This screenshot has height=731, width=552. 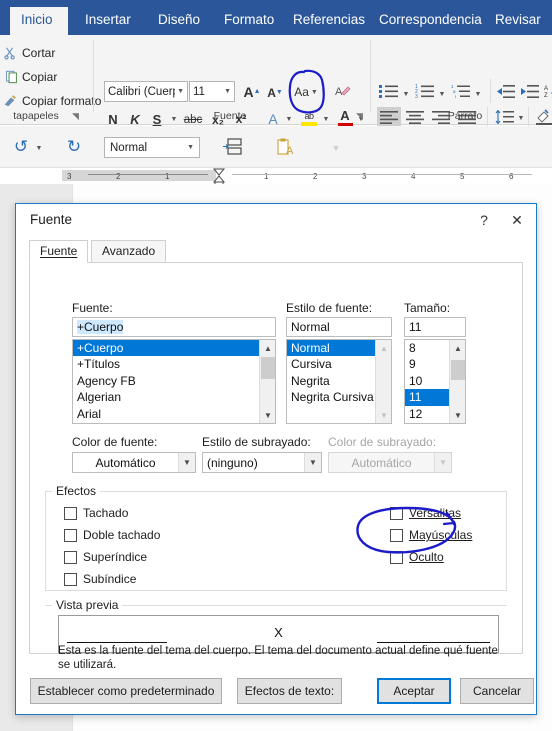 I want to click on align-left-icon, so click(x=389, y=117).